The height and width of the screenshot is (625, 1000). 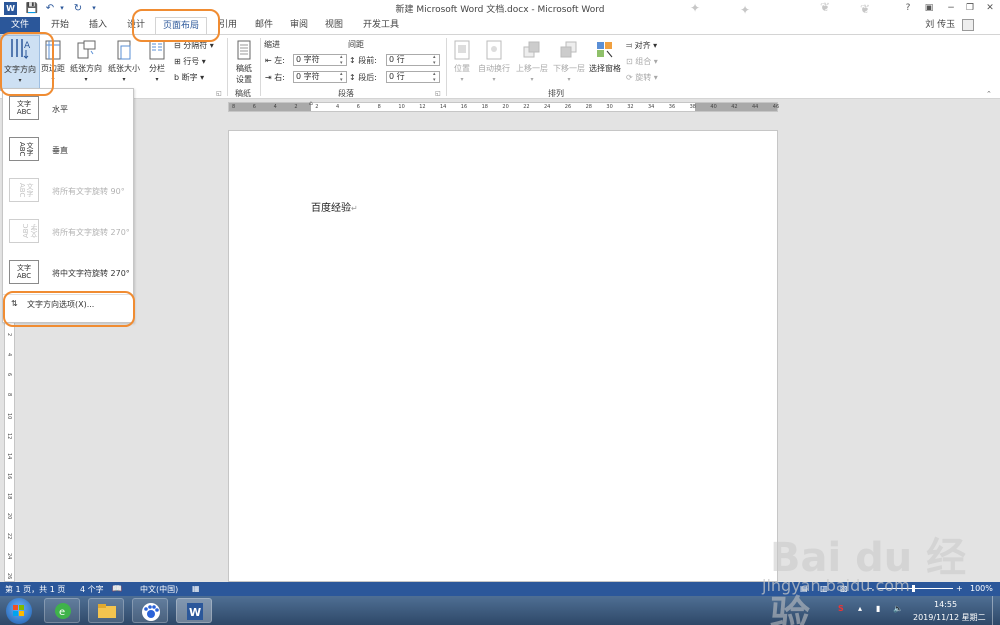 What do you see at coordinates (981, 588) in the screenshot?
I see `zoom-level: 100%` at bounding box center [981, 588].